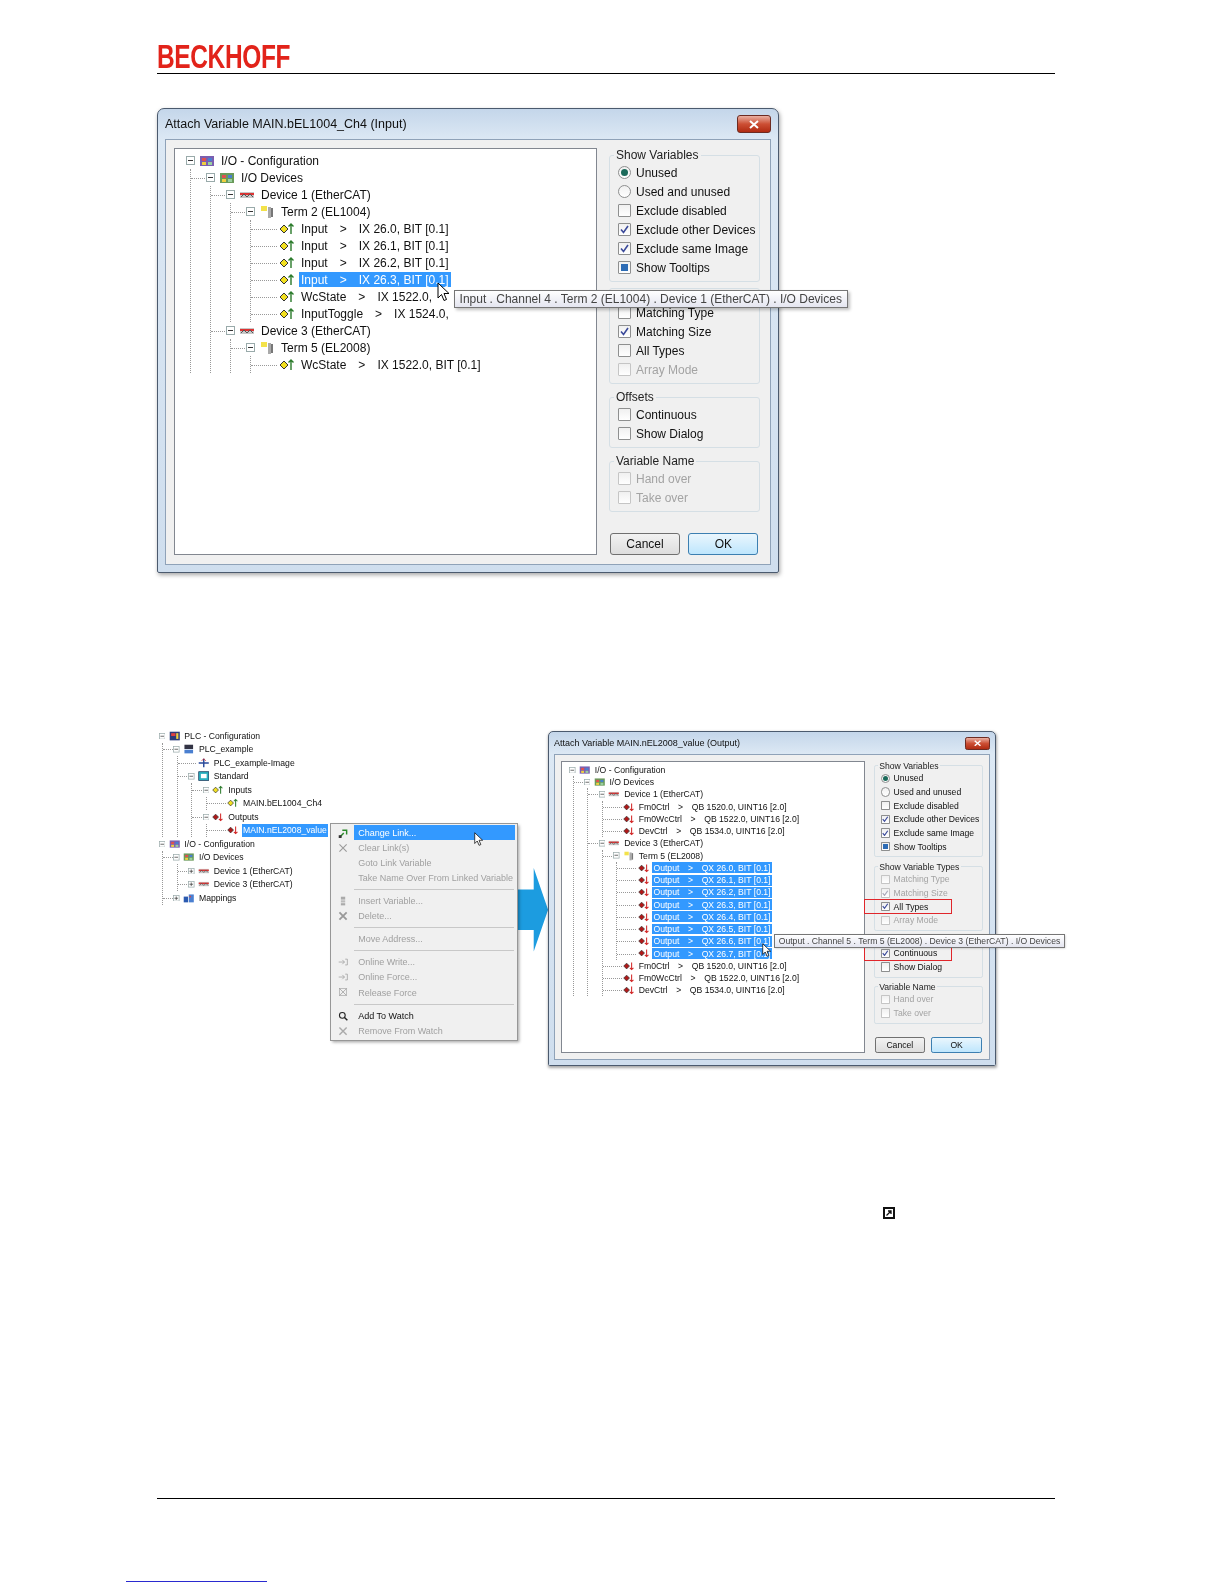  What do you see at coordinates (375, 245) in the screenshot?
I see `tree-item: Input > IX 26.1, BIT [0.1]` at bounding box center [375, 245].